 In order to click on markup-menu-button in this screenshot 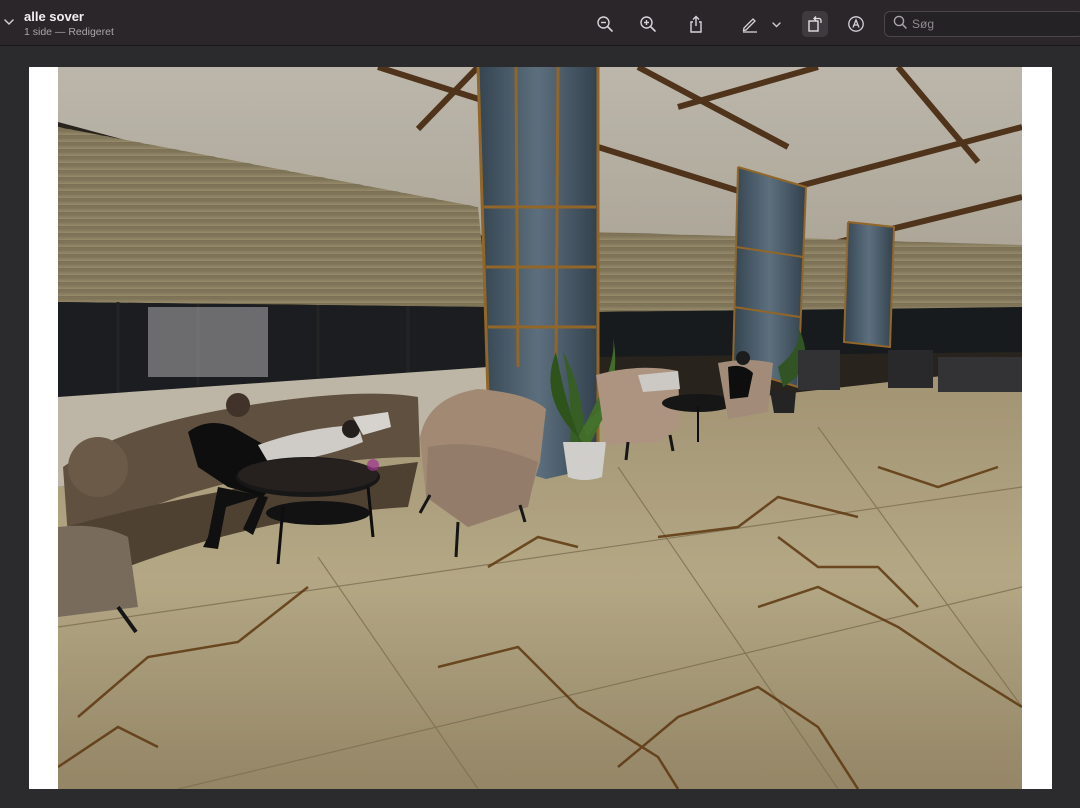, I will do `click(776, 24)`.